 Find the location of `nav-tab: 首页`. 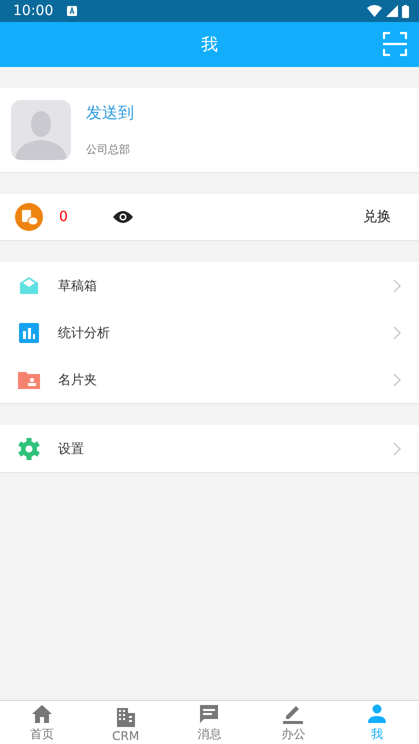

nav-tab: 首页 is located at coordinates (42, 722).